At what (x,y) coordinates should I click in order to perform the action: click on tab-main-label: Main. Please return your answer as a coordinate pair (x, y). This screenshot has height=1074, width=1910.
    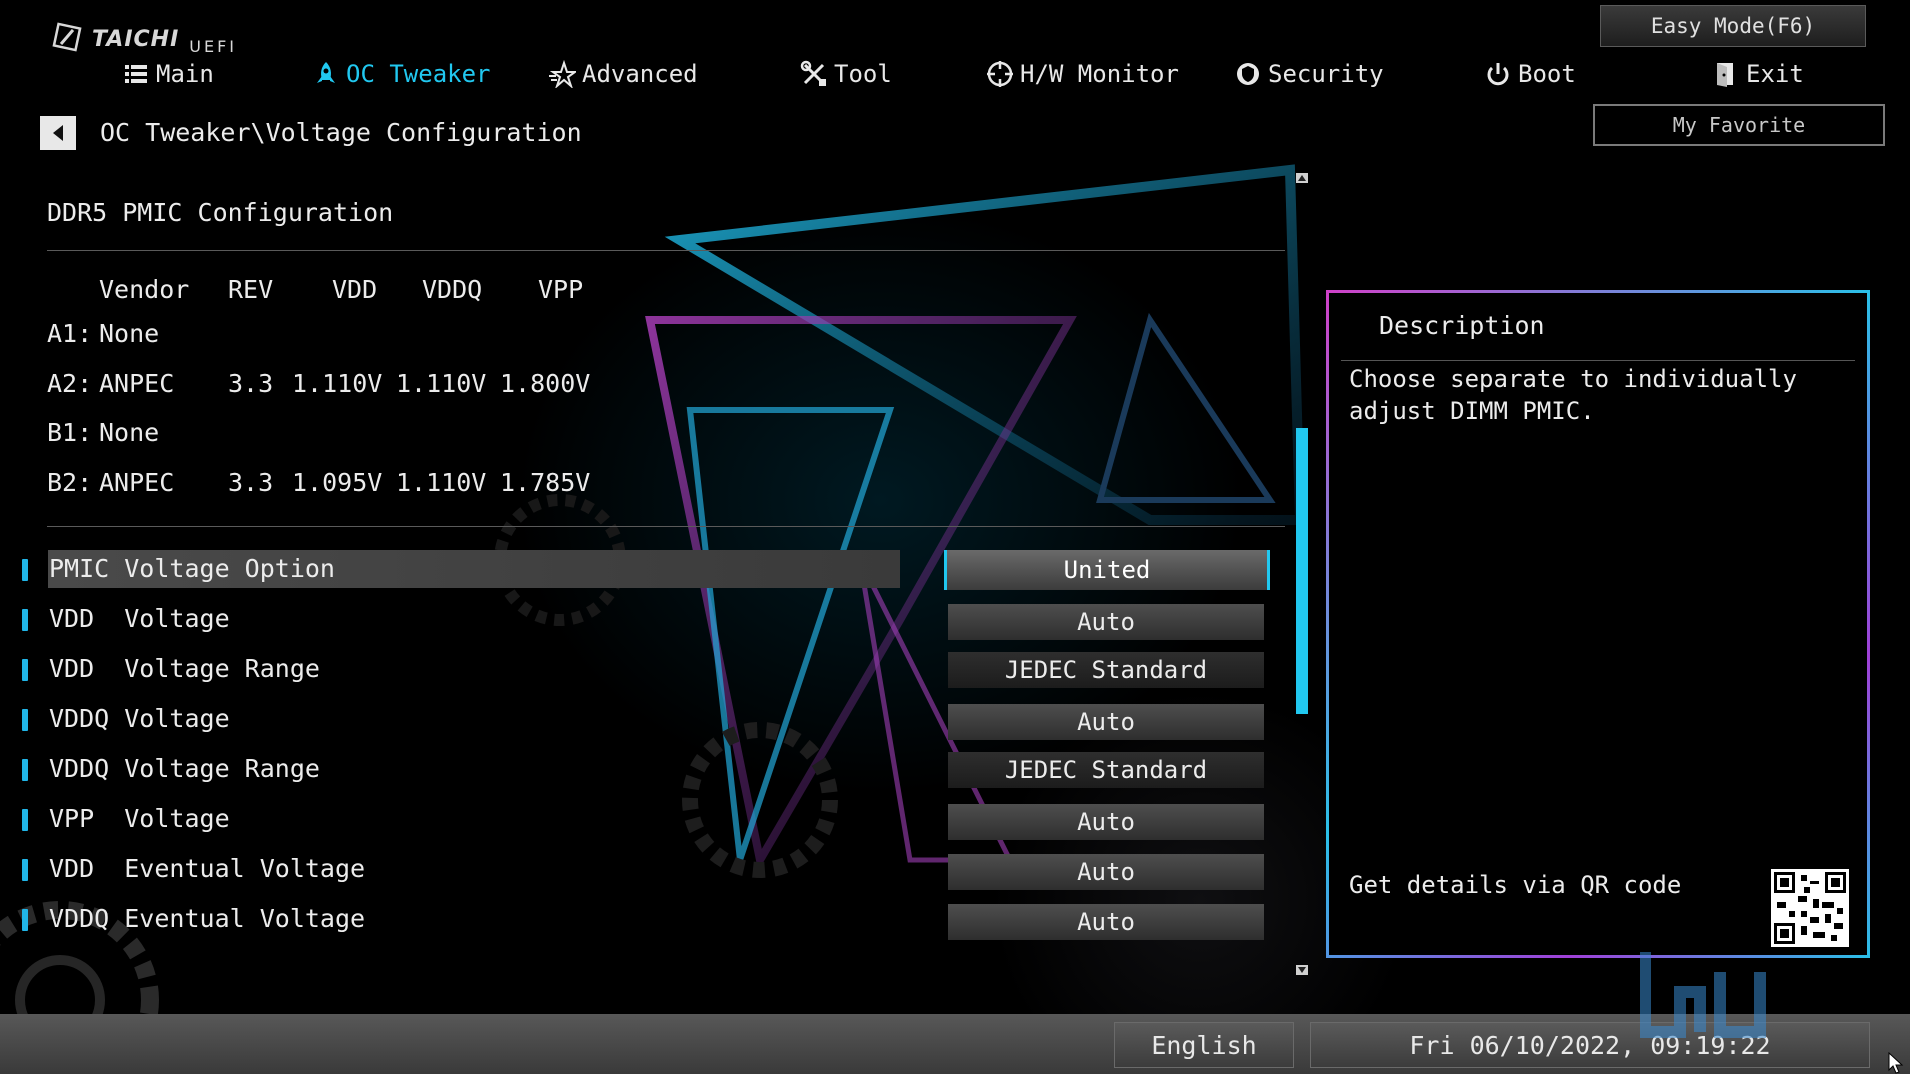
    Looking at the image, I should click on (185, 74).